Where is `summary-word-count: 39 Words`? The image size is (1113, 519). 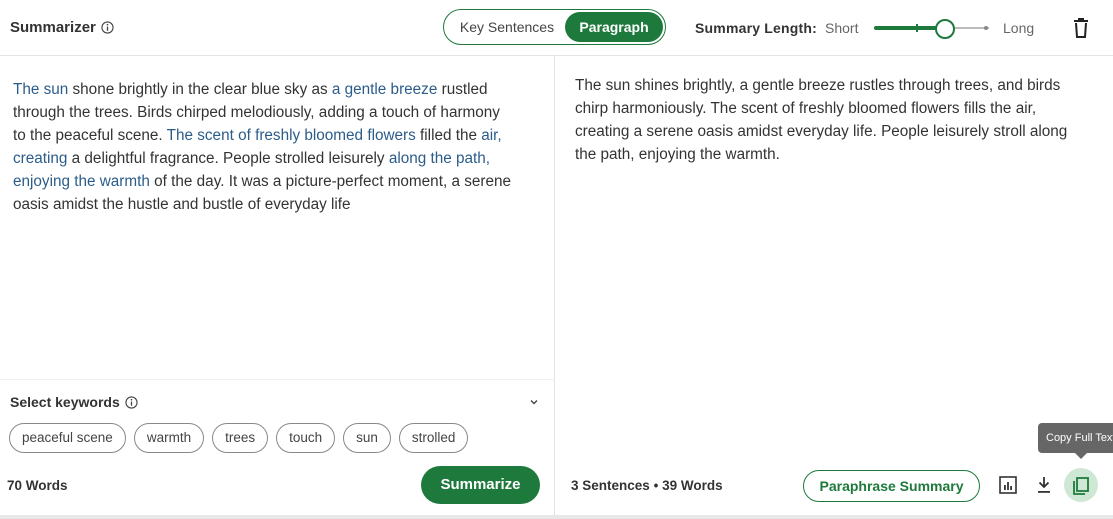 summary-word-count: 39 Words is located at coordinates (692, 485).